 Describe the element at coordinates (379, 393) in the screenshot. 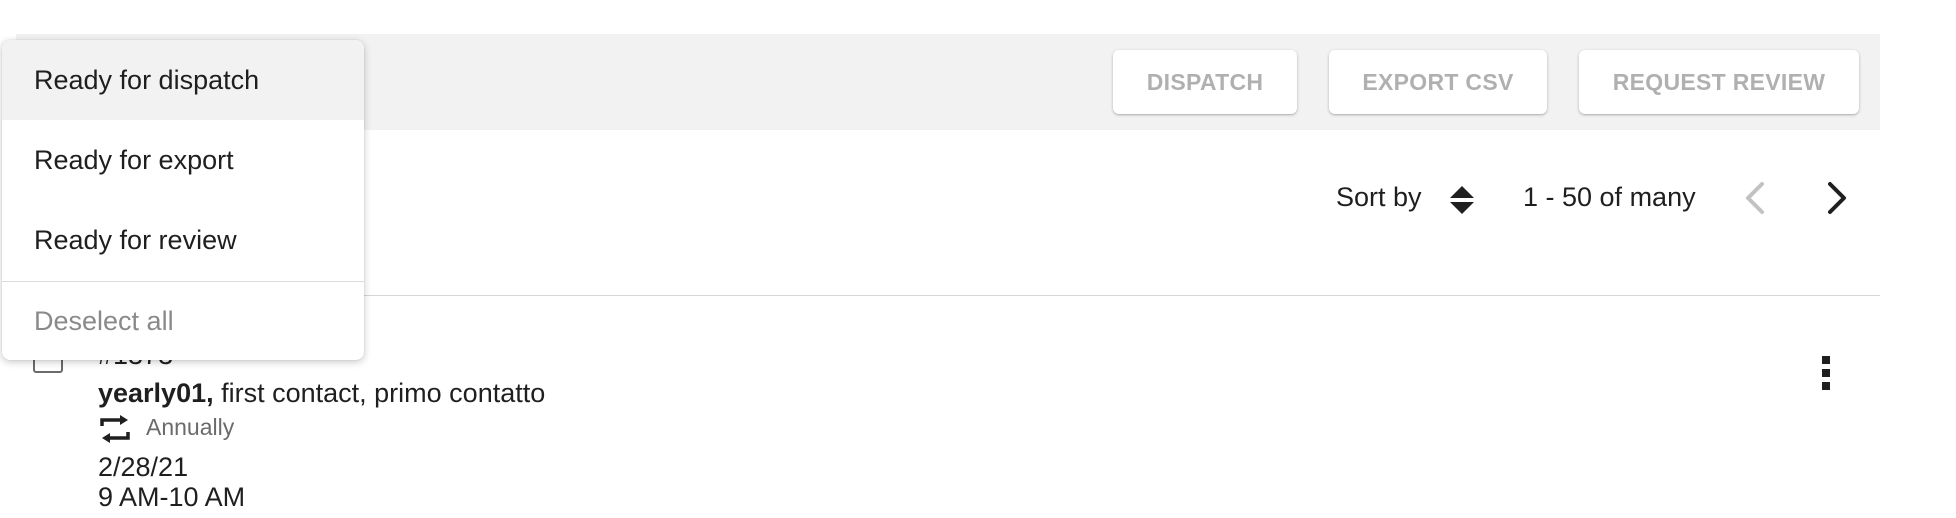

I see `item-title-description: first contact, primo contatto` at that location.